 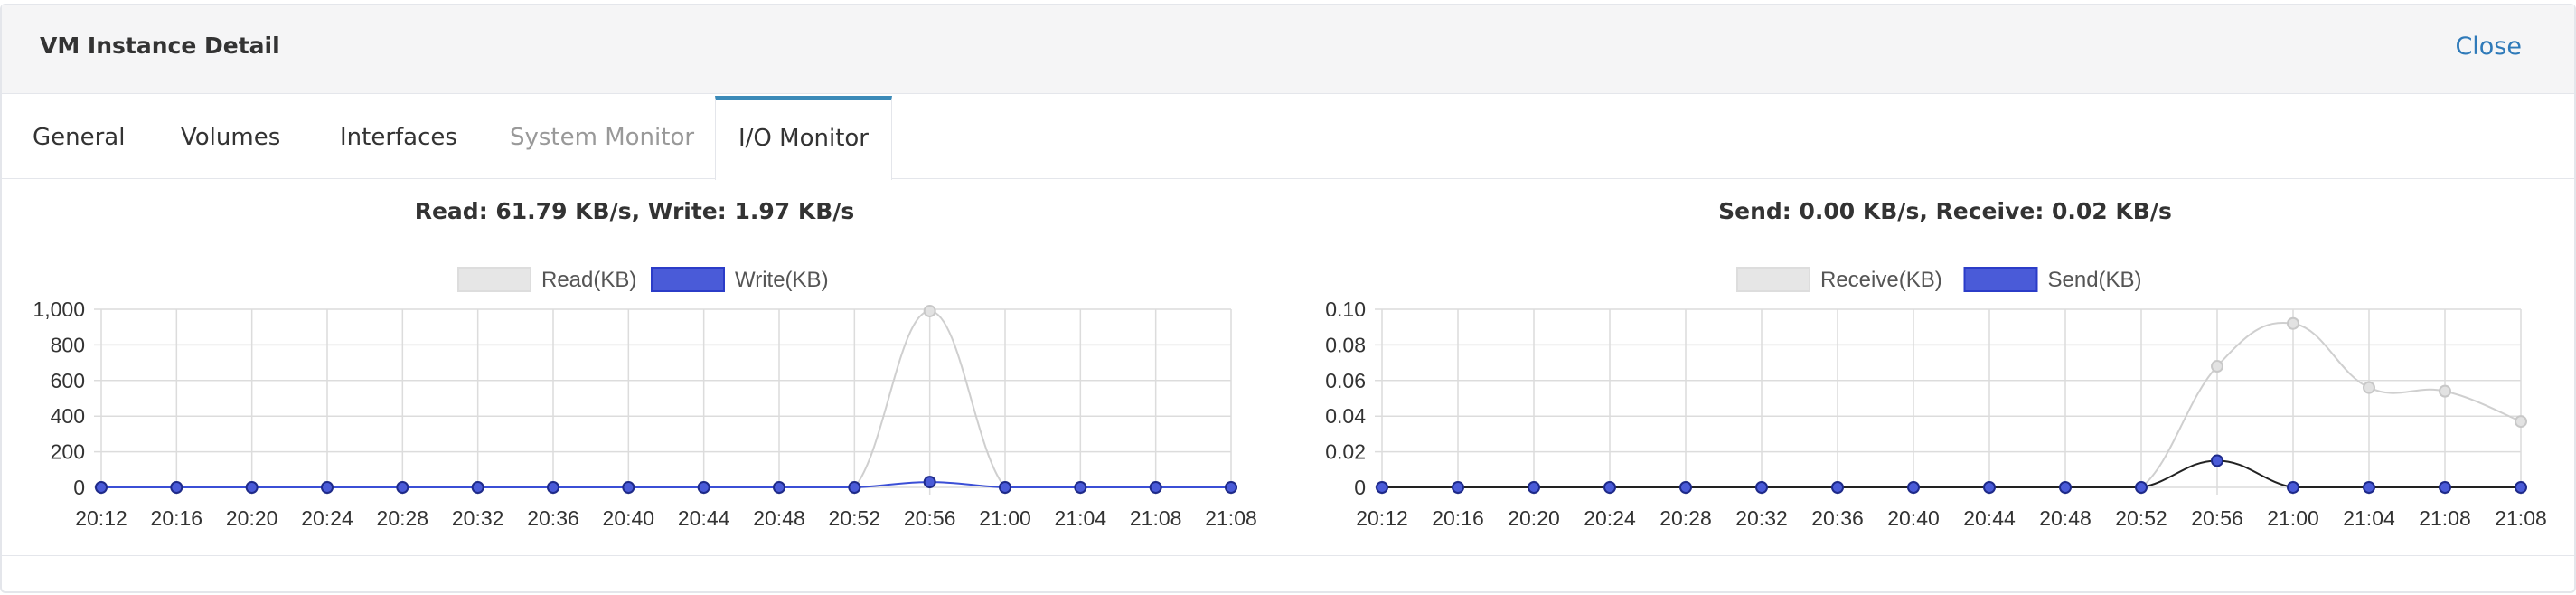 What do you see at coordinates (79, 137) in the screenshot?
I see `tab-general: General` at bounding box center [79, 137].